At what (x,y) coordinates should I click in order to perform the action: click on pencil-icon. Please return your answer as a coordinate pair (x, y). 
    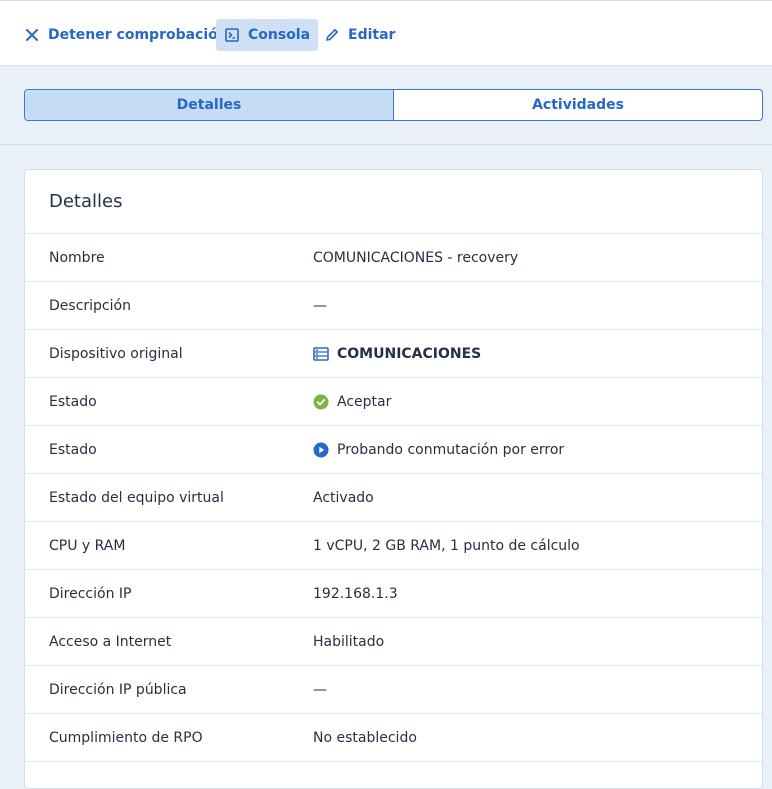
    Looking at the image, I should click on (332, 35).